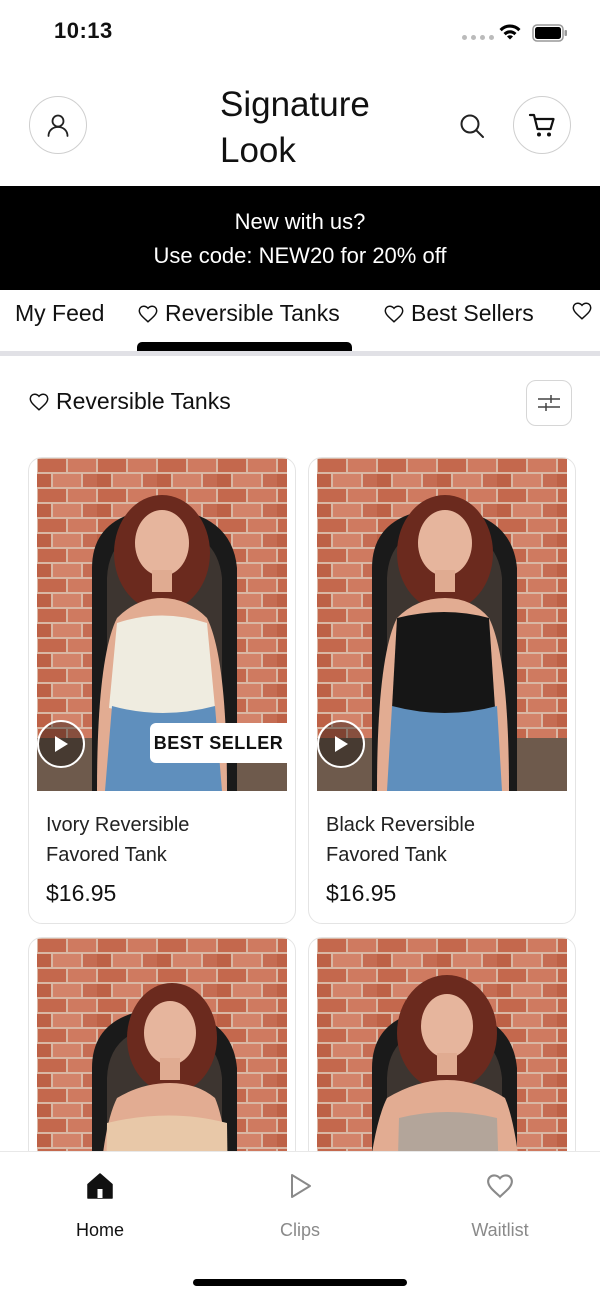 The width and height of the screenshot is (600, 1299). Describe the element at coordinates (100, 1186) in the screenshot. I see `home-icon` at that location.